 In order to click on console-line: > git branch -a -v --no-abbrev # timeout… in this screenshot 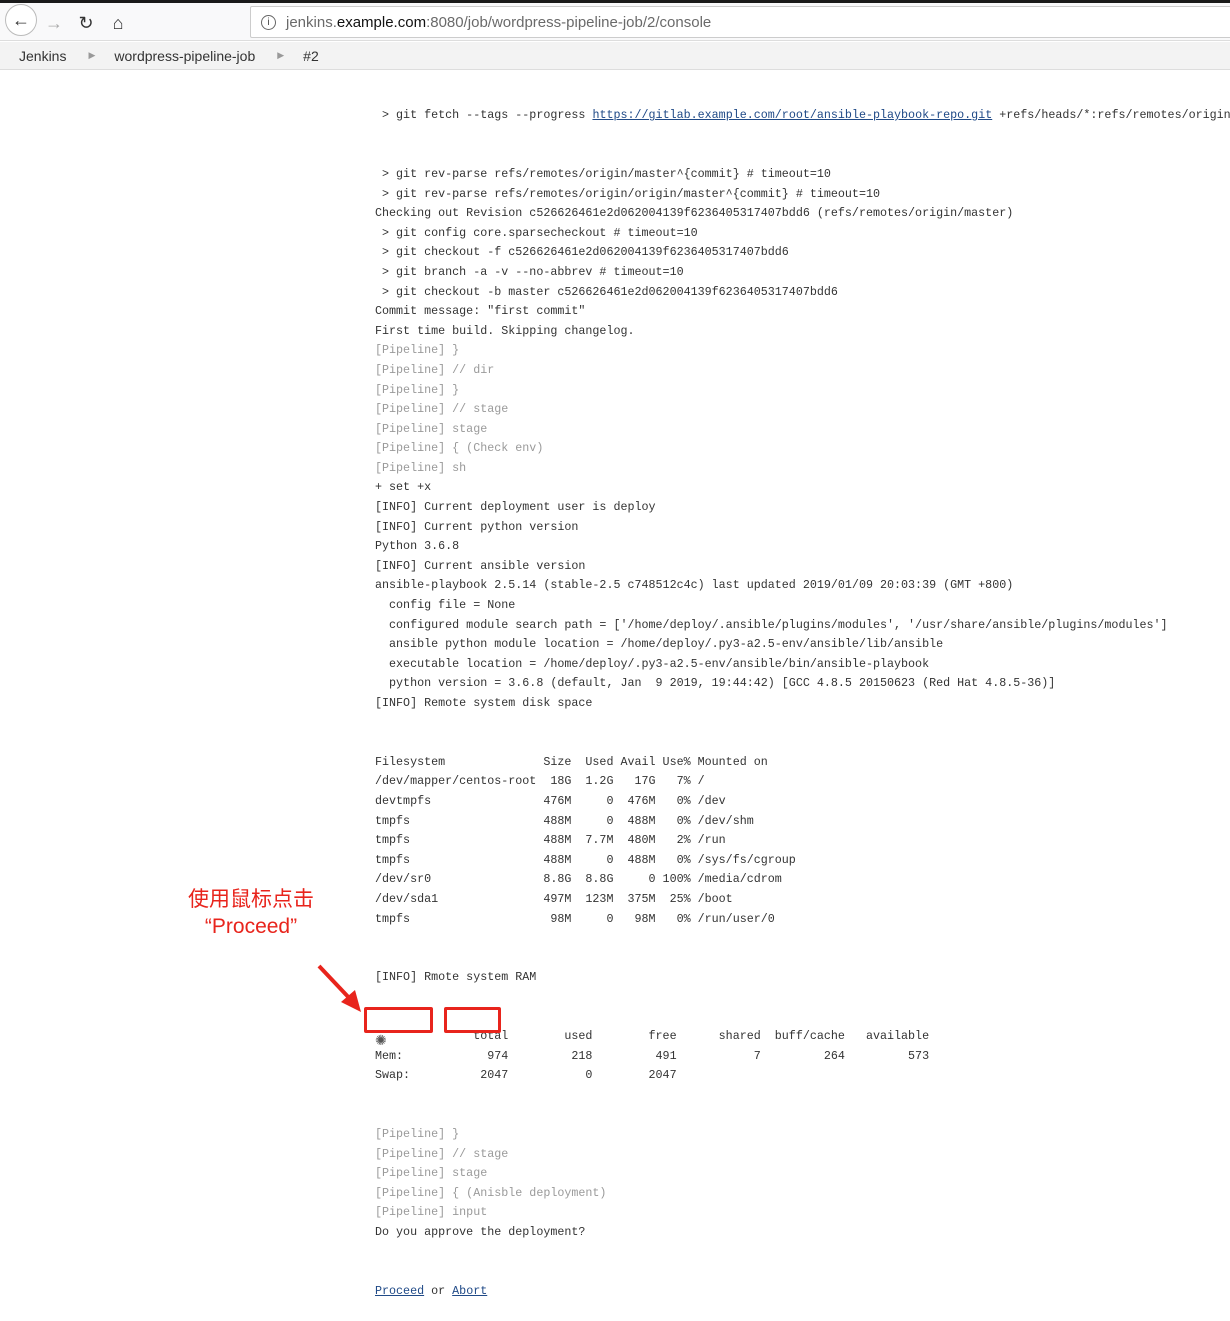, I will do `click(529, 271)`.